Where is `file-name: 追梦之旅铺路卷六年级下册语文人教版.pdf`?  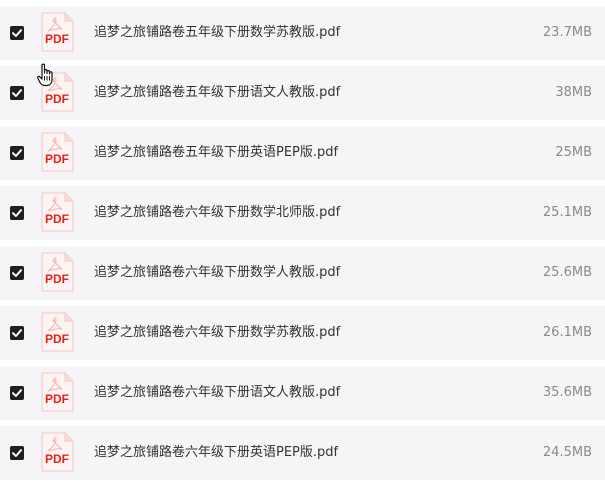 file-name: 追梦之旅铺路卷六年级下册语文人教版.pdf is located at coordinates (217, 392).